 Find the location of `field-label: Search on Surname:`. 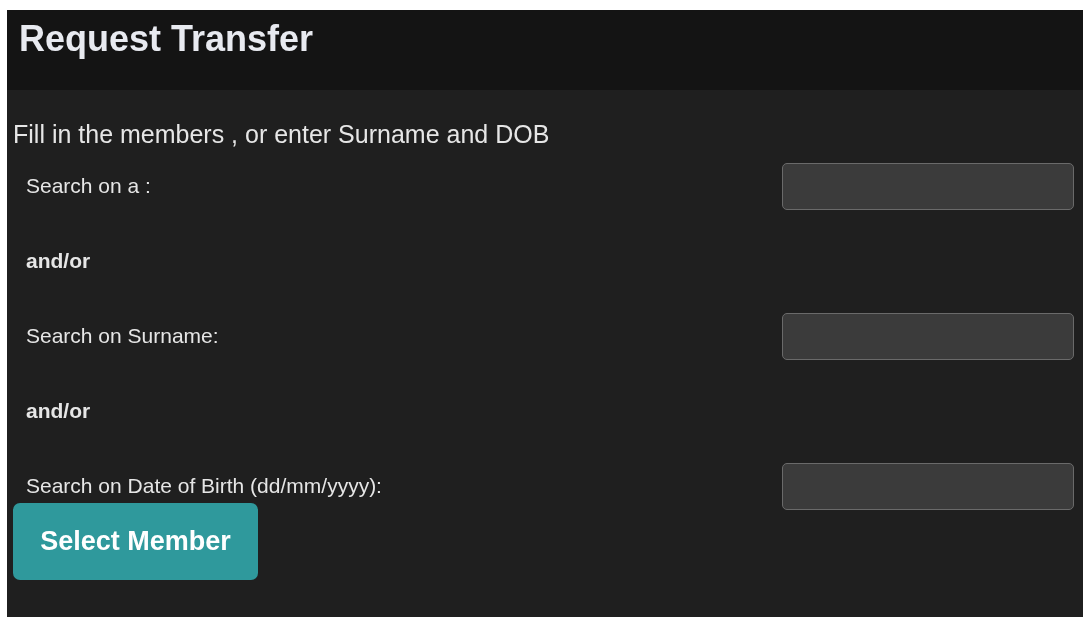

field-label: Search on Surname: is located at coordinates (122, 336).